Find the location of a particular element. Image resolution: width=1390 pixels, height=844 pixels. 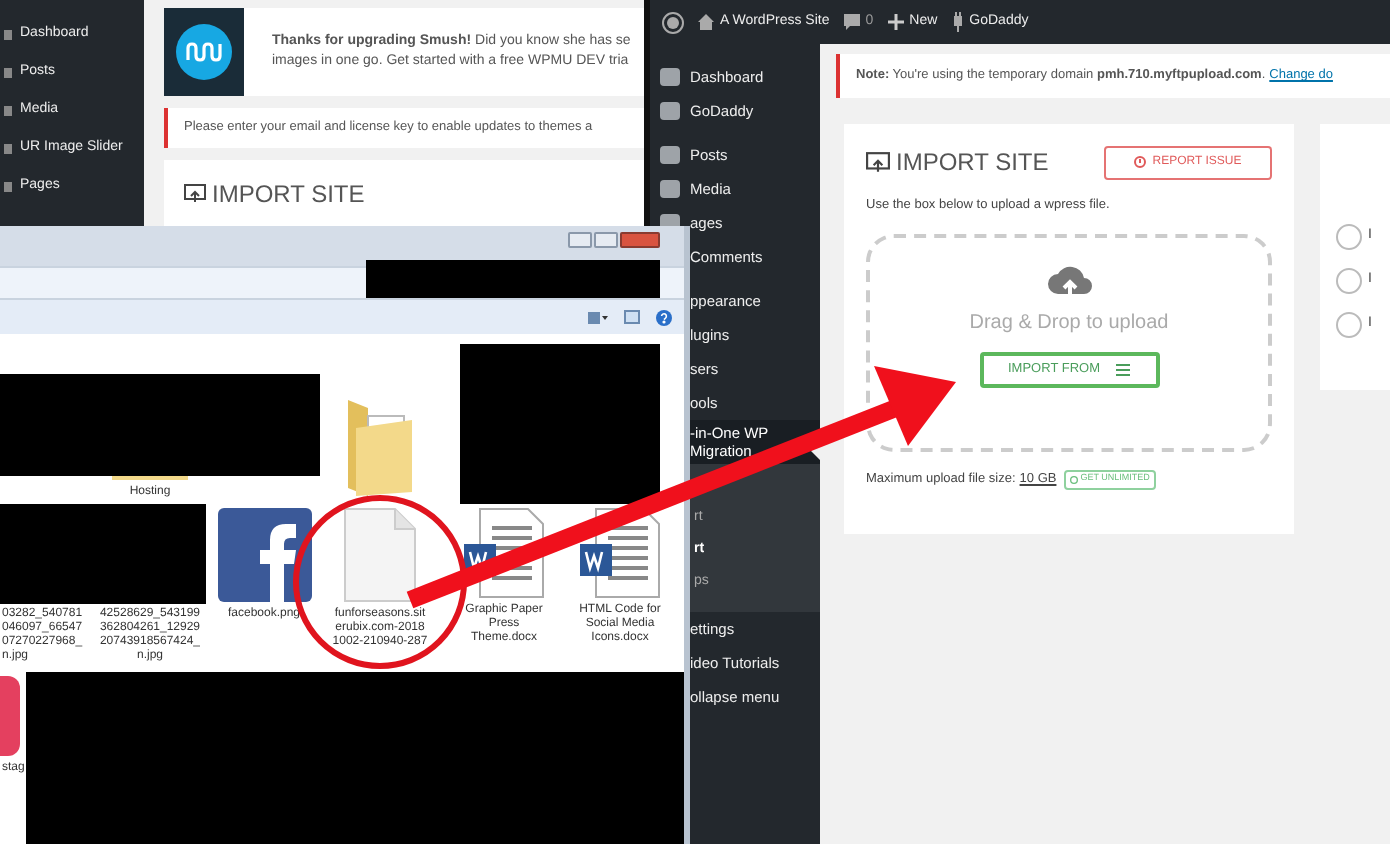

view-icon is located at coordinates (598, 317).